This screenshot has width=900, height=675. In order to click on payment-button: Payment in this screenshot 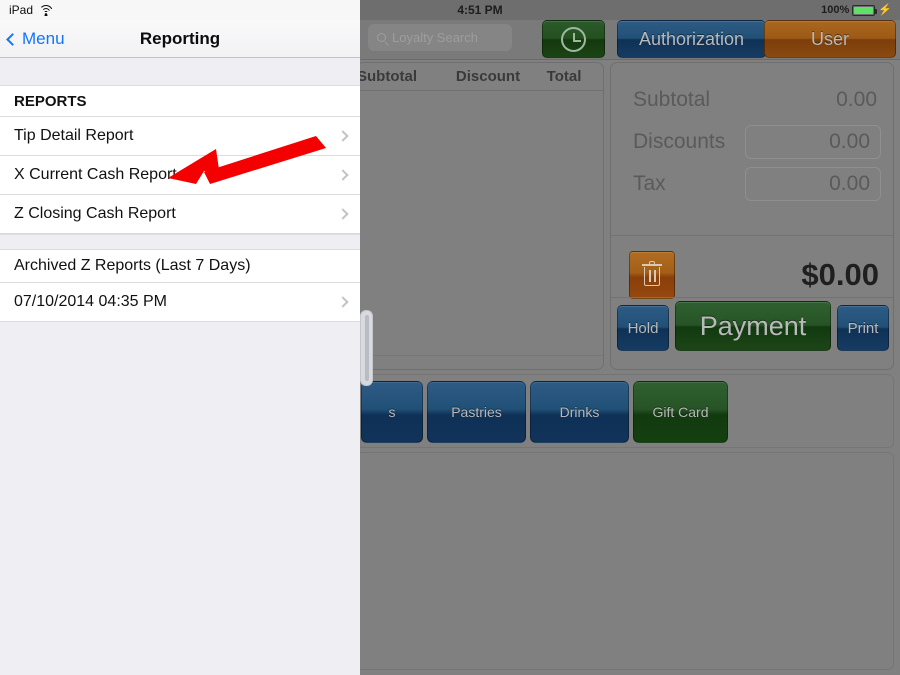, I will do `click(753, 326)`.